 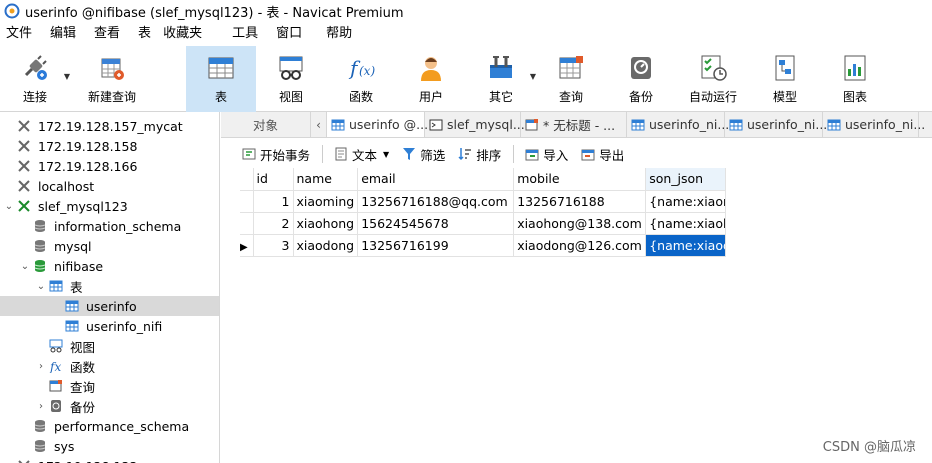 I want to click on menu-help: 帮助, so click(x=342, y=34).